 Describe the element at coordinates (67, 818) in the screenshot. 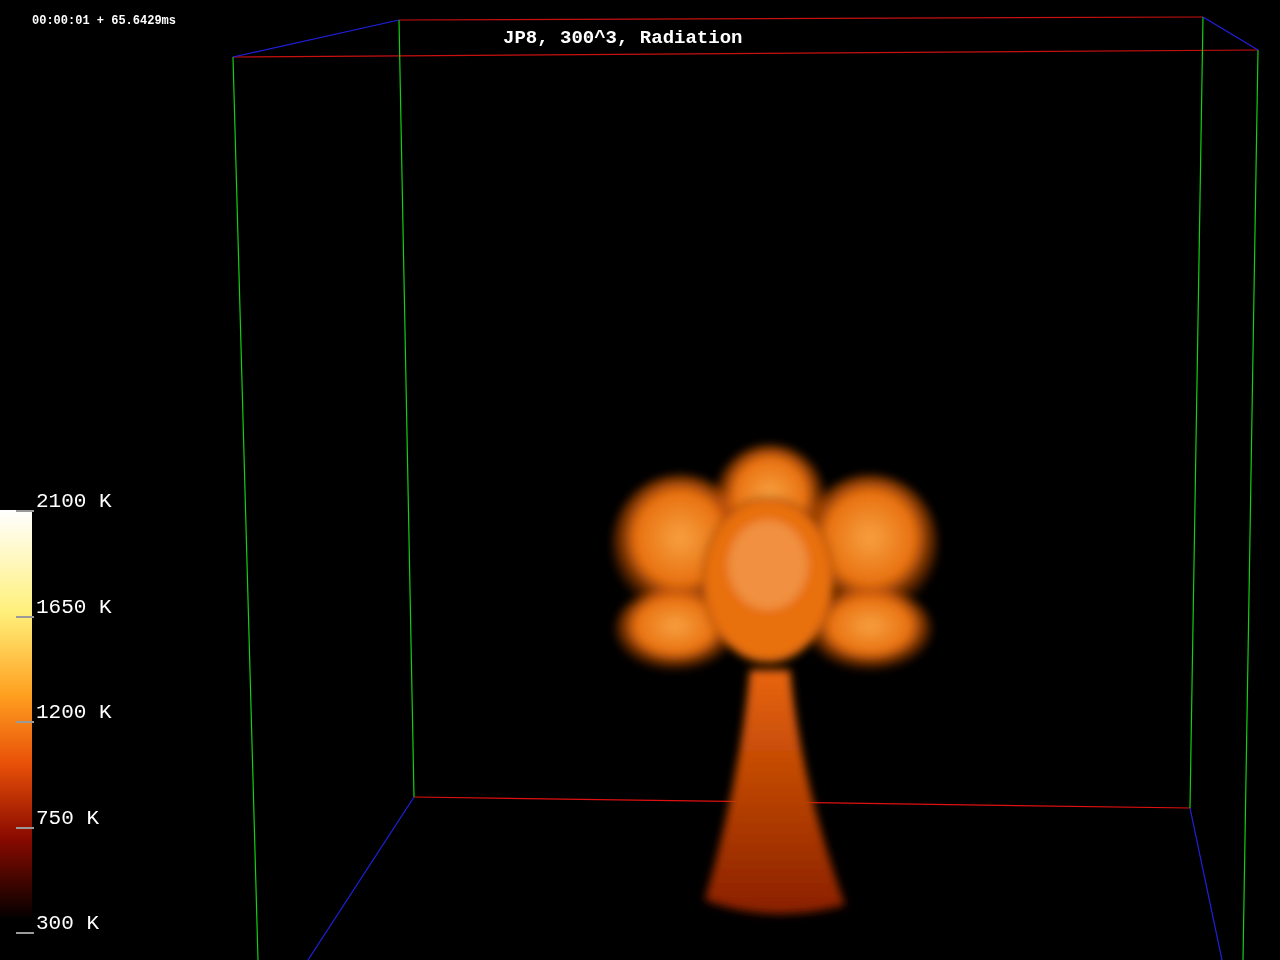

I see `colorbar-label: 750 K` at that location.